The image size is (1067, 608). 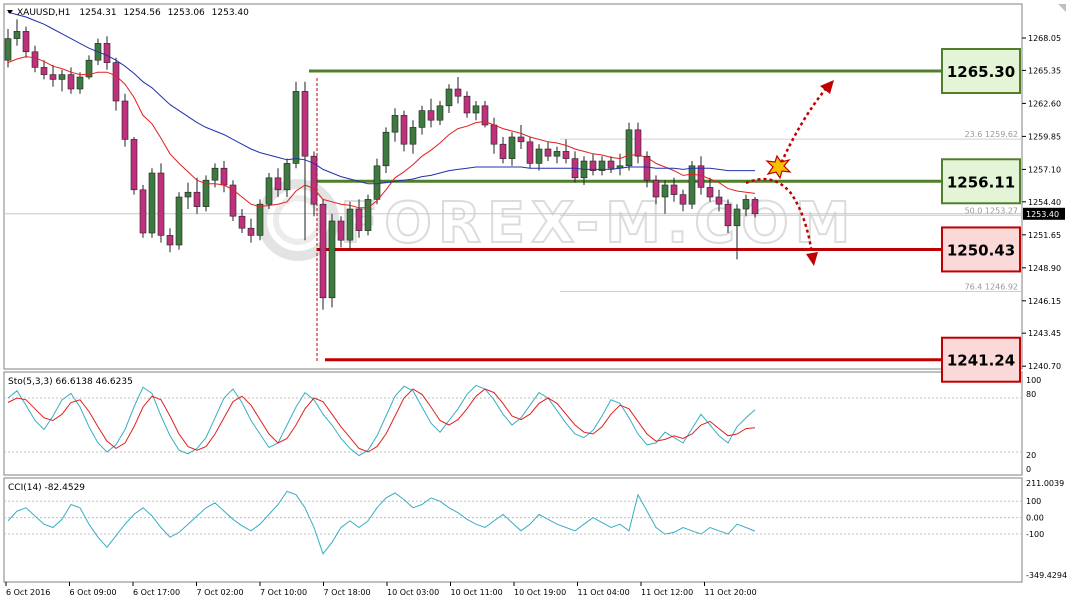 I want to click on time-label: 7 Oct 10:00, so click(x=283, y=592).